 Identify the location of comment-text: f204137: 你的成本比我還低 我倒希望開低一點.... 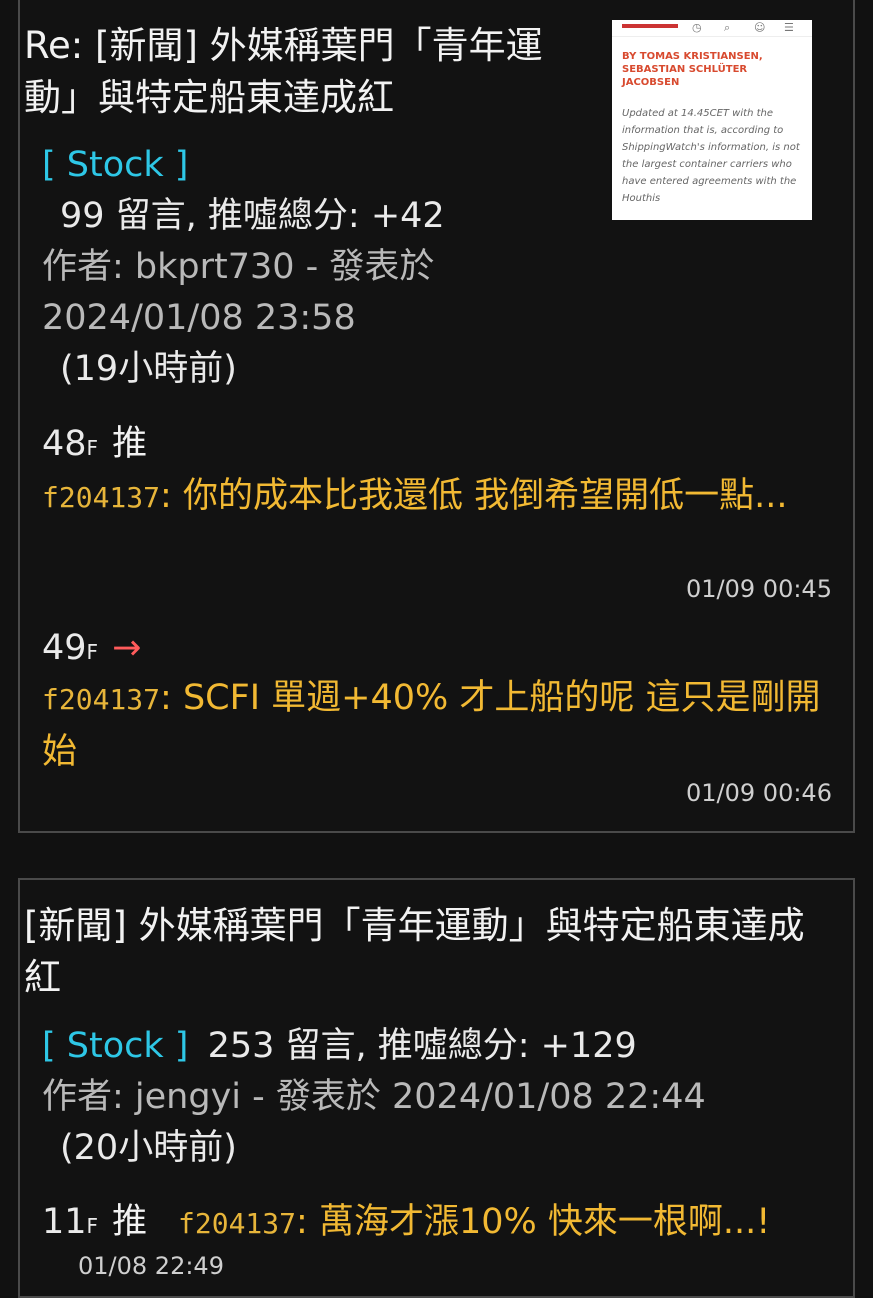
(437, 497).